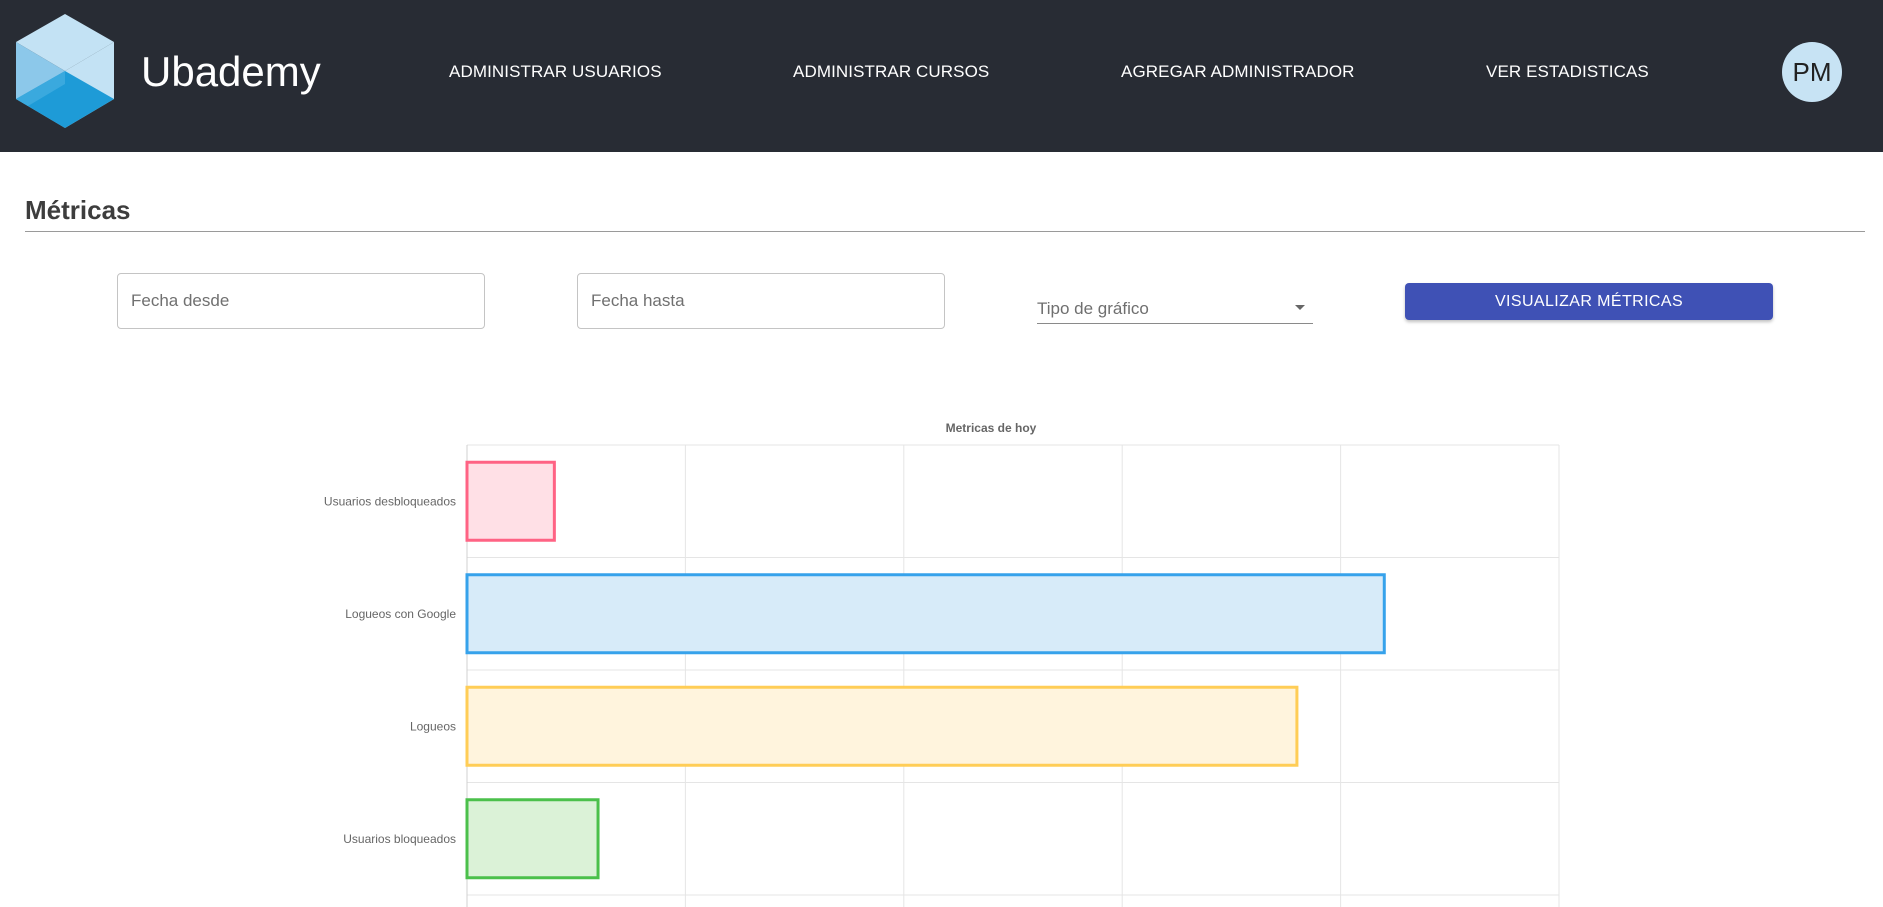 The height and width of the screenshot is (907, 1883). I want to click on user-avatar: PM, so click(1812, 72).